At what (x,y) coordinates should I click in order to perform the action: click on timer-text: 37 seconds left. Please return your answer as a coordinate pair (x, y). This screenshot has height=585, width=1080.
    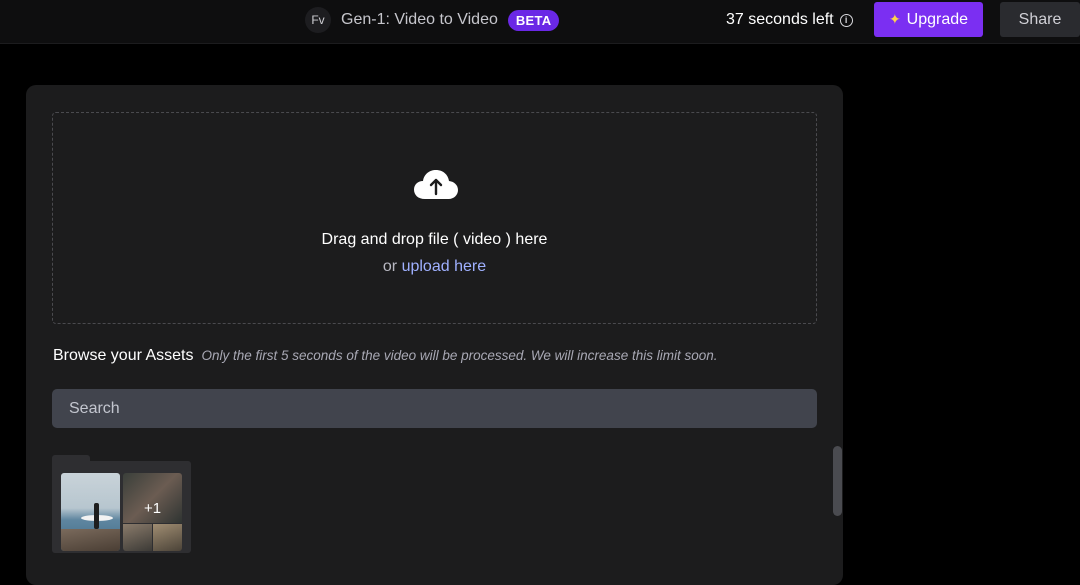
    Looking at the image, I should click on (780, 19).